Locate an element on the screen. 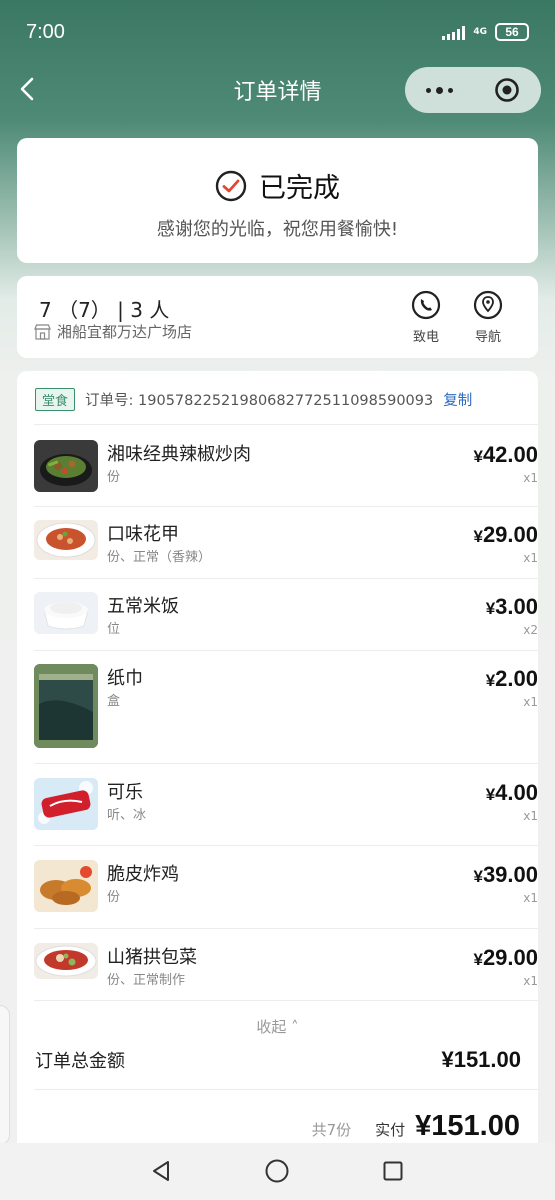 The width and height of the screenshot is (555, 1200). circle-home-icon is located at coordinates (277, 1171).